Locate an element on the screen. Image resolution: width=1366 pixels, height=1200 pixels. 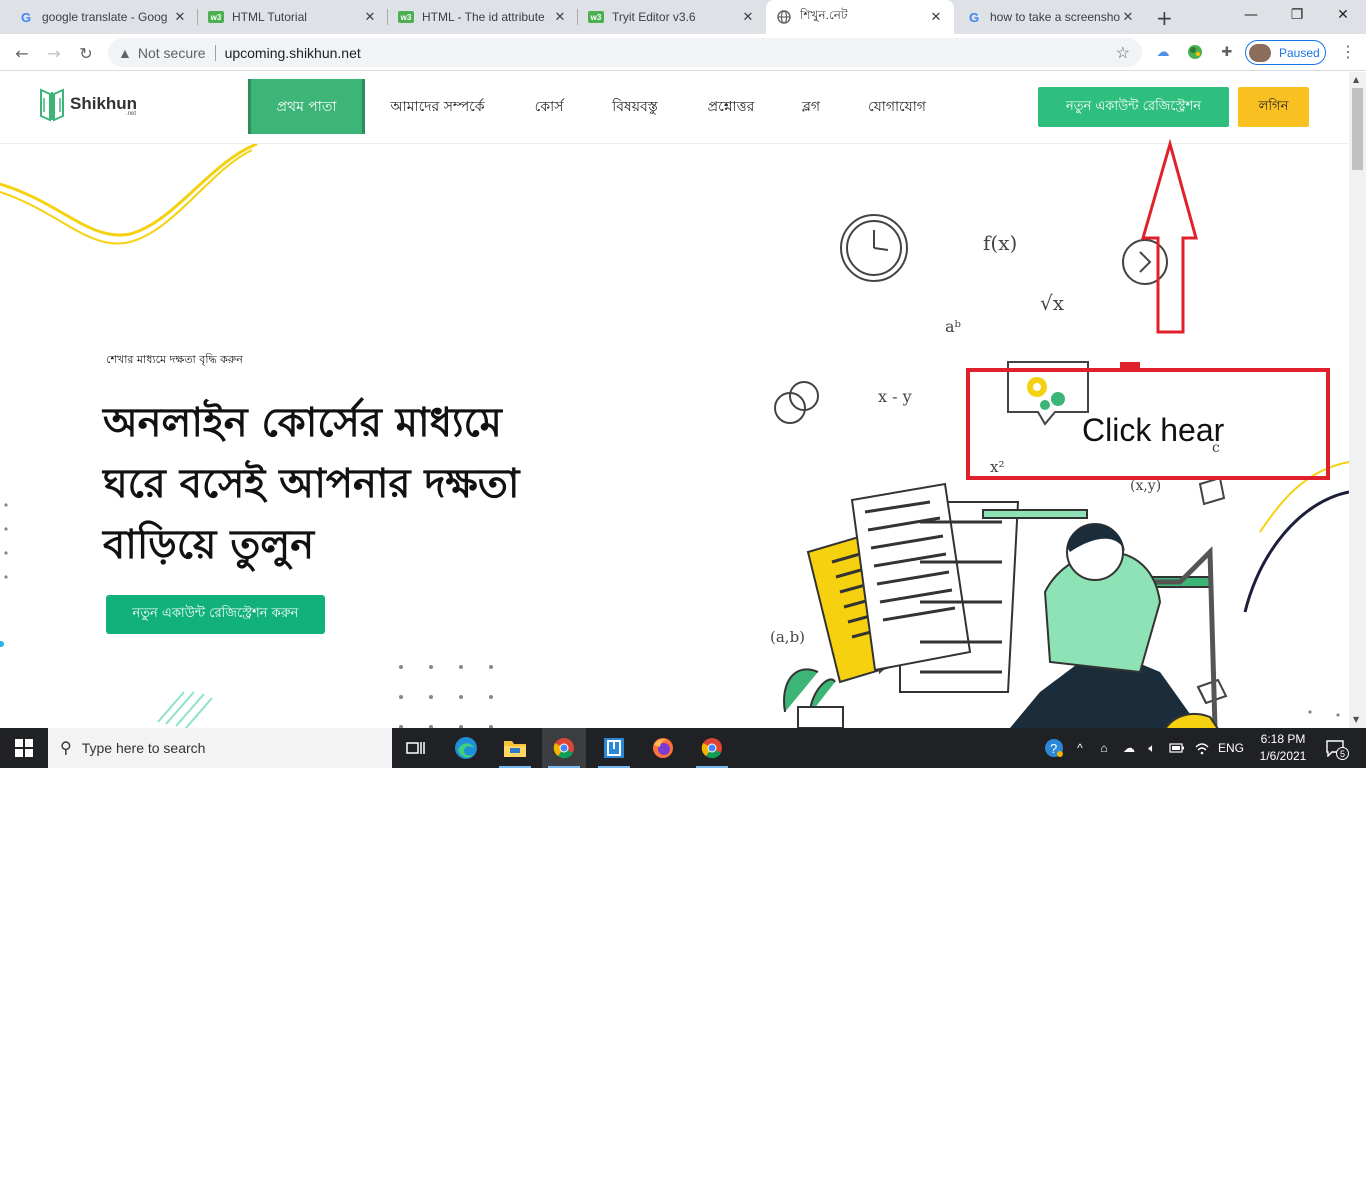
windows-start-icon is located at coordinates (24, 748).